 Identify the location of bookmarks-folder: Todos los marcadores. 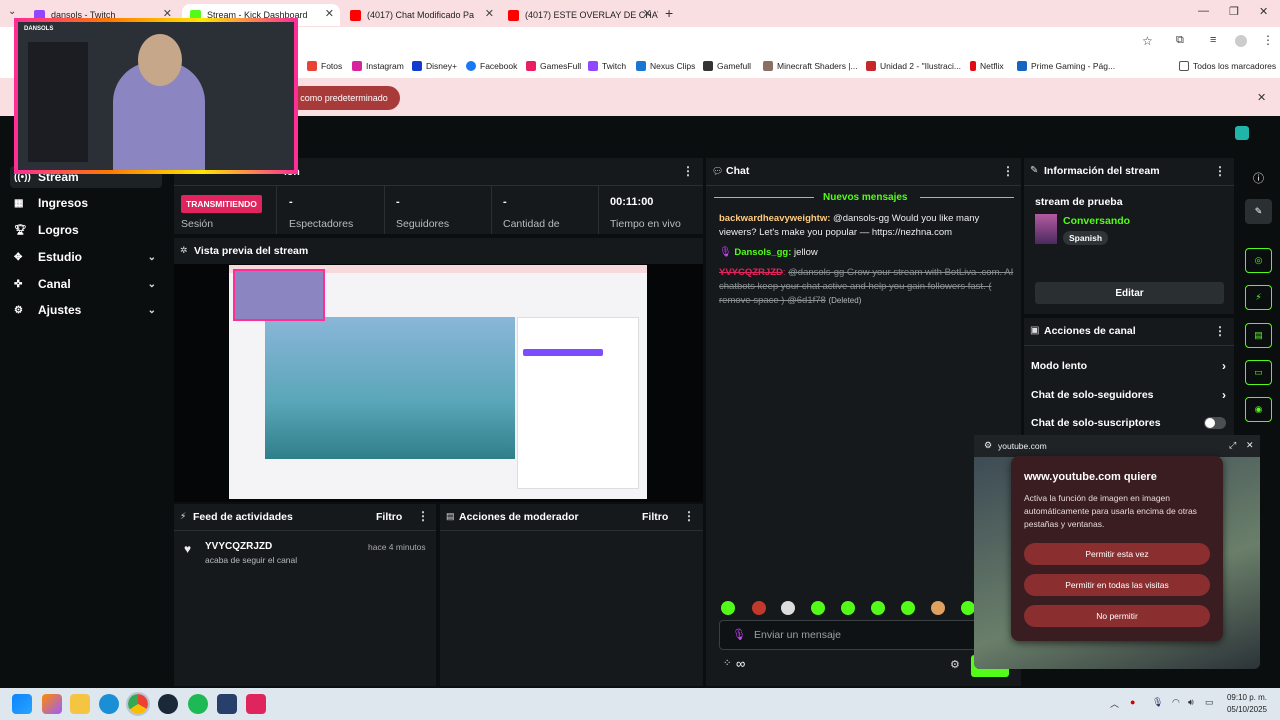
(1227, 66).